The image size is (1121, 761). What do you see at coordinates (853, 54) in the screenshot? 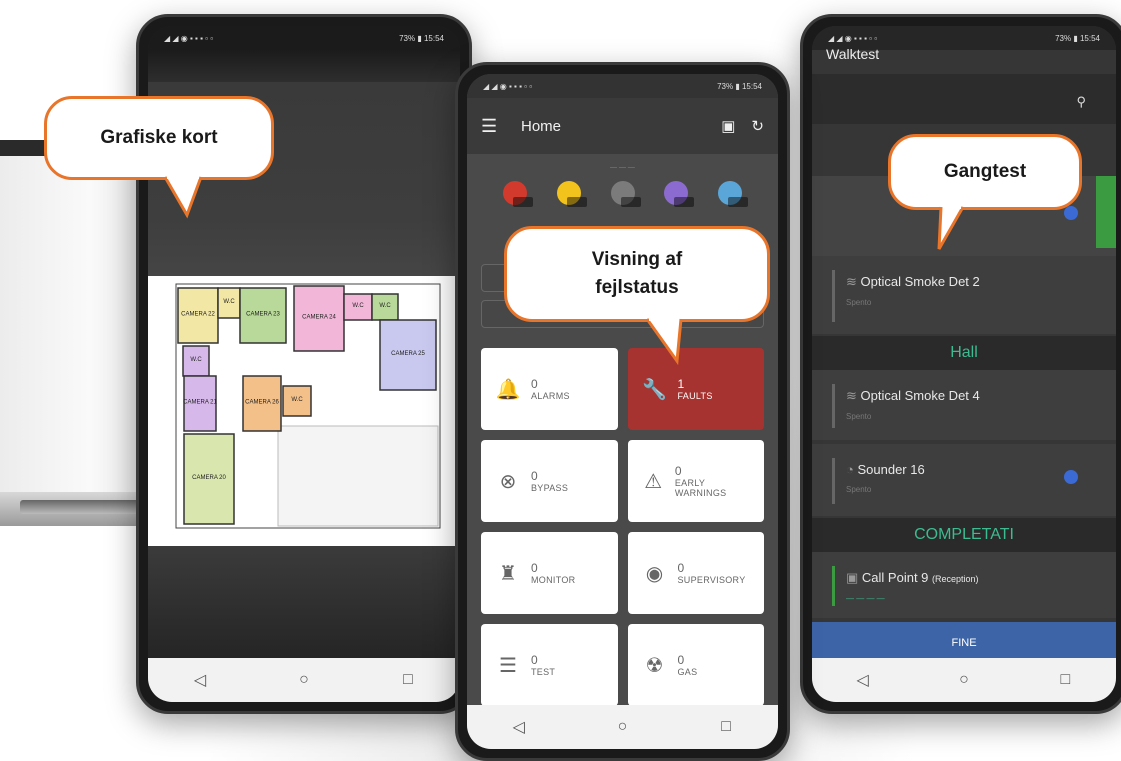
I see `page-title: Walktest` at bounding box center [853, 54].